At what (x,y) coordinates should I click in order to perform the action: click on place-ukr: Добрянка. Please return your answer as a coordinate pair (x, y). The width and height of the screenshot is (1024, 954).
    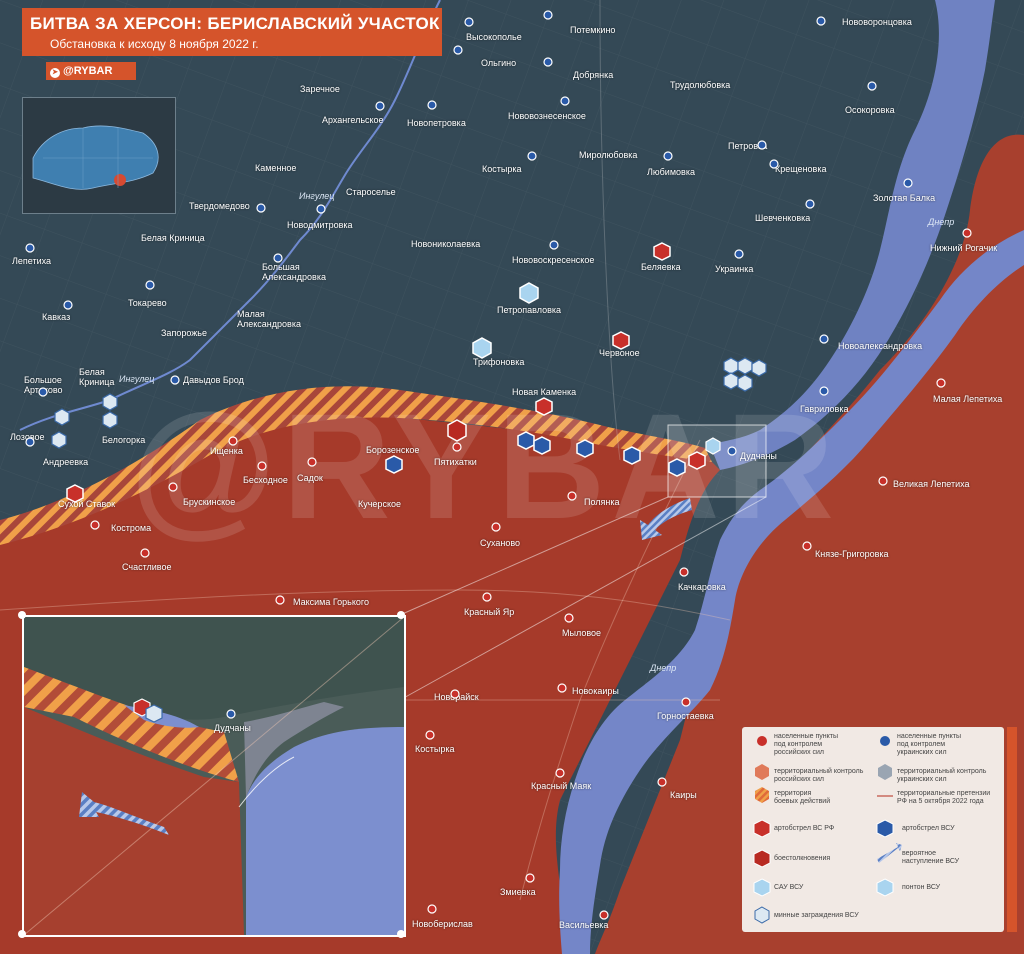
    Looking at the image, I should click on (593, 75).